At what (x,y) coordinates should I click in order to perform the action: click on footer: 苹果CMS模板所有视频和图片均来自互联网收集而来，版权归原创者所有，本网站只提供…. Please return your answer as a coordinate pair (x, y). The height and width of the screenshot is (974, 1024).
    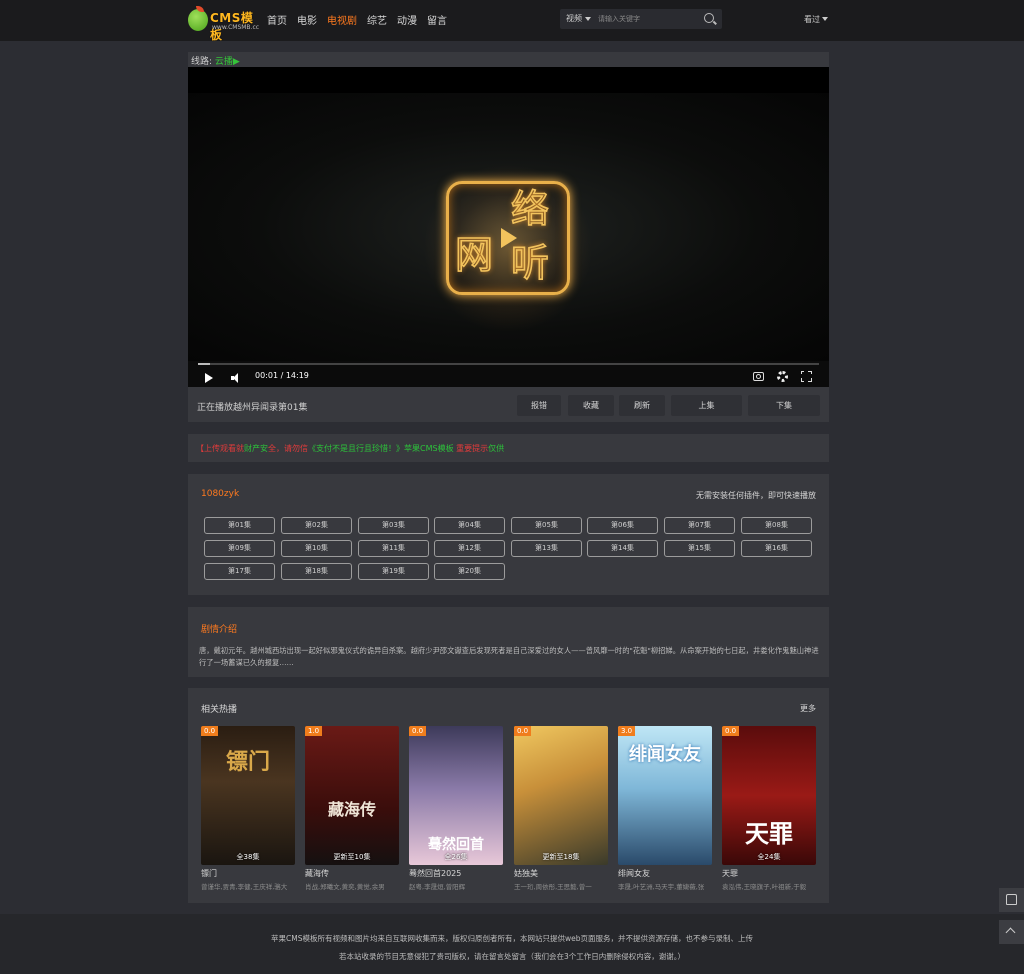
    Looking at the image, I should click on (512, 944).